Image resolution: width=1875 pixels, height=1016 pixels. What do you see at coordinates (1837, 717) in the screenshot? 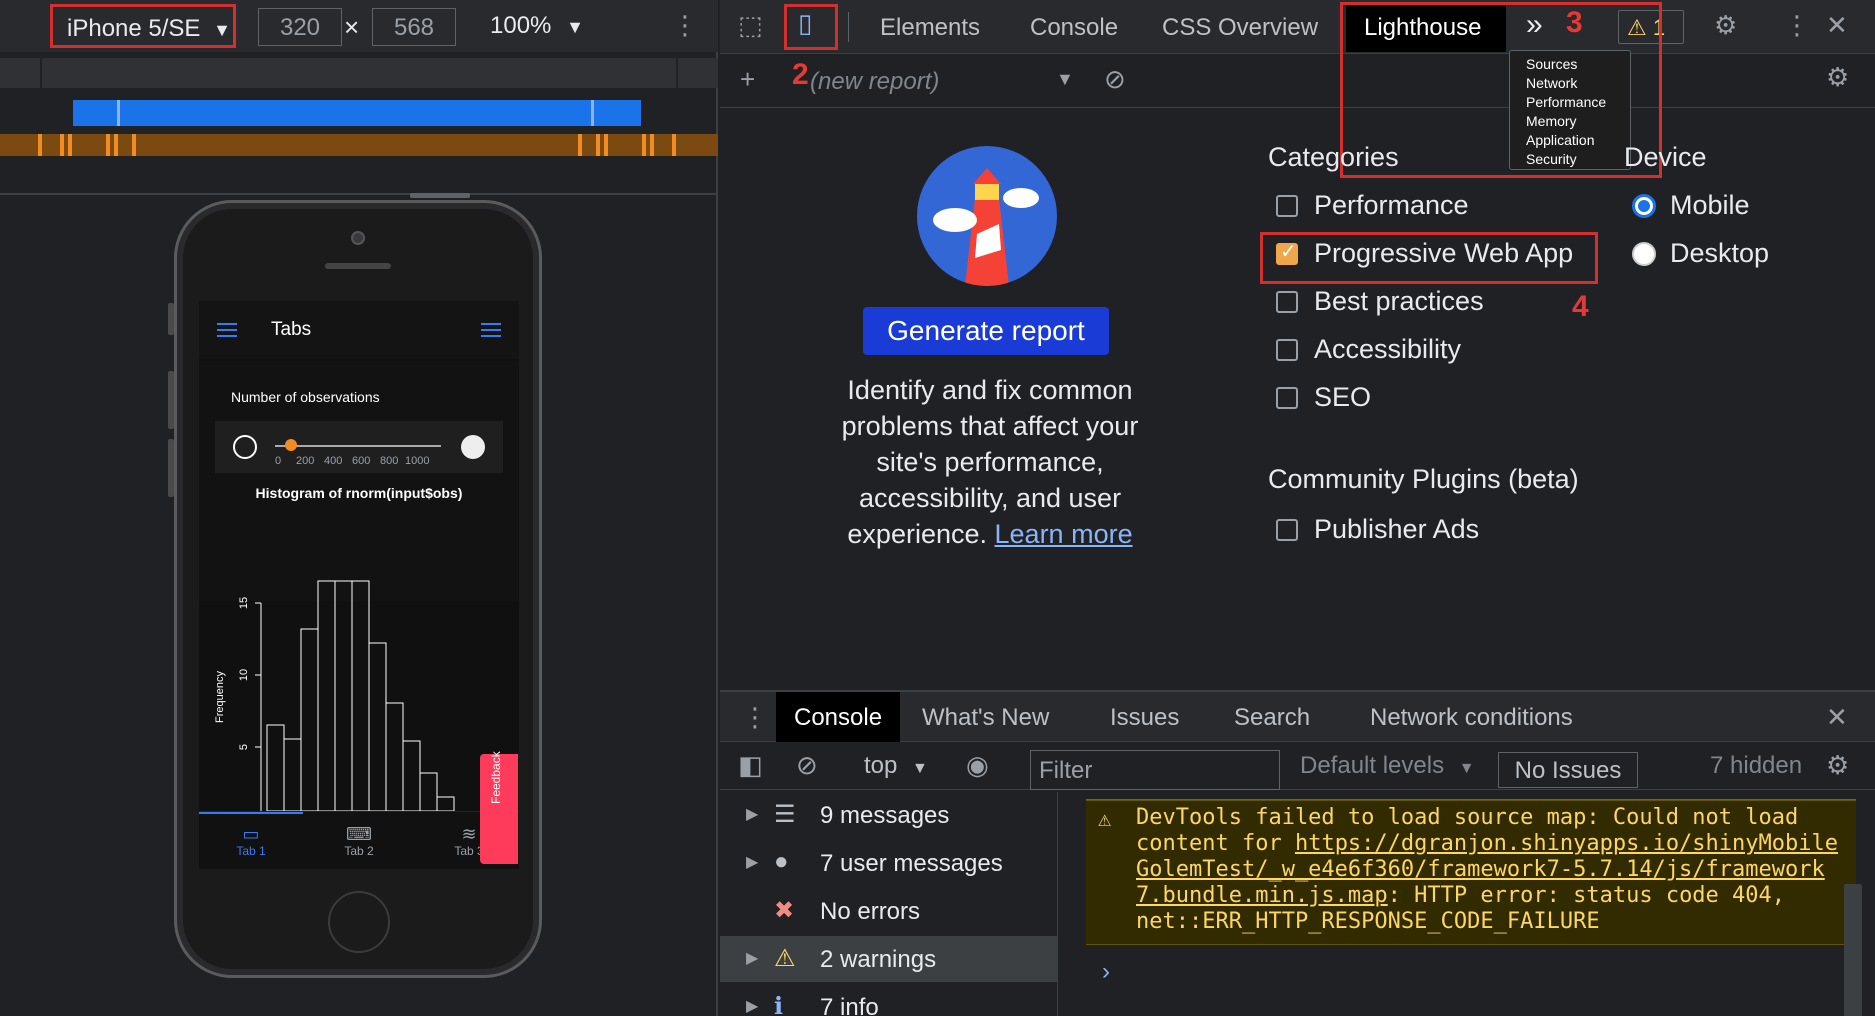
I see `close-drawer-icon: ✕` at bounding box center [1837, 717].